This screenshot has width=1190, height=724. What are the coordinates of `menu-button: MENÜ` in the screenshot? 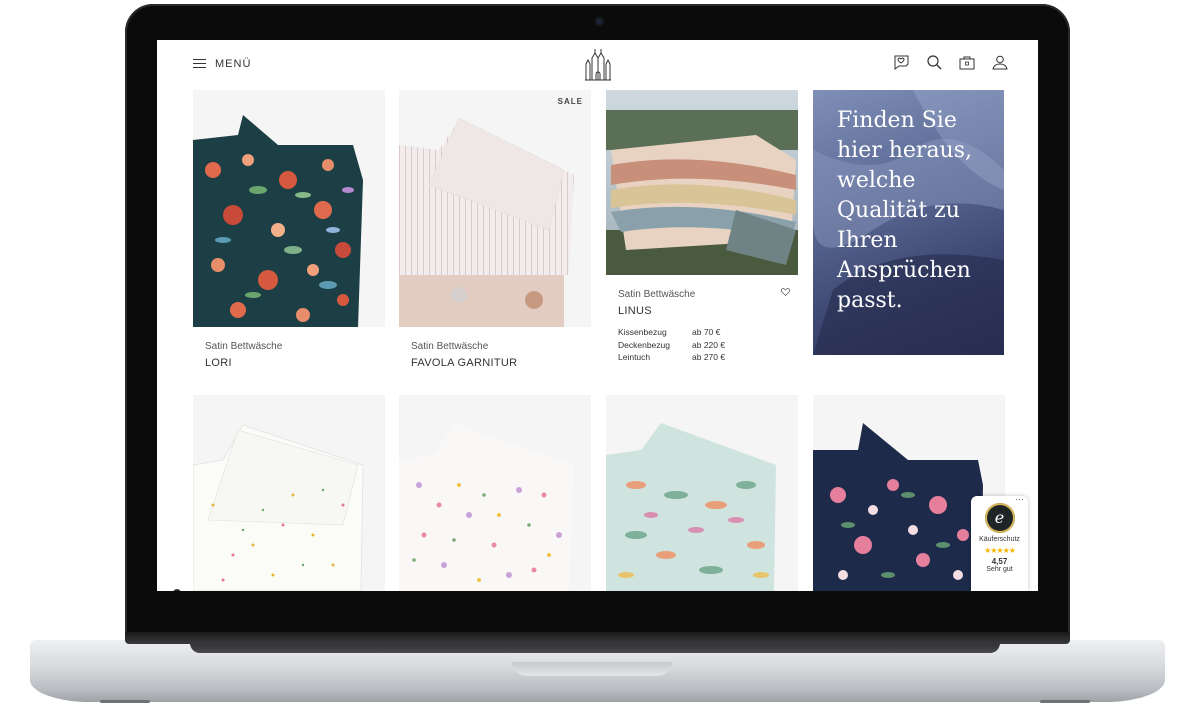 It's located at (222, 64).